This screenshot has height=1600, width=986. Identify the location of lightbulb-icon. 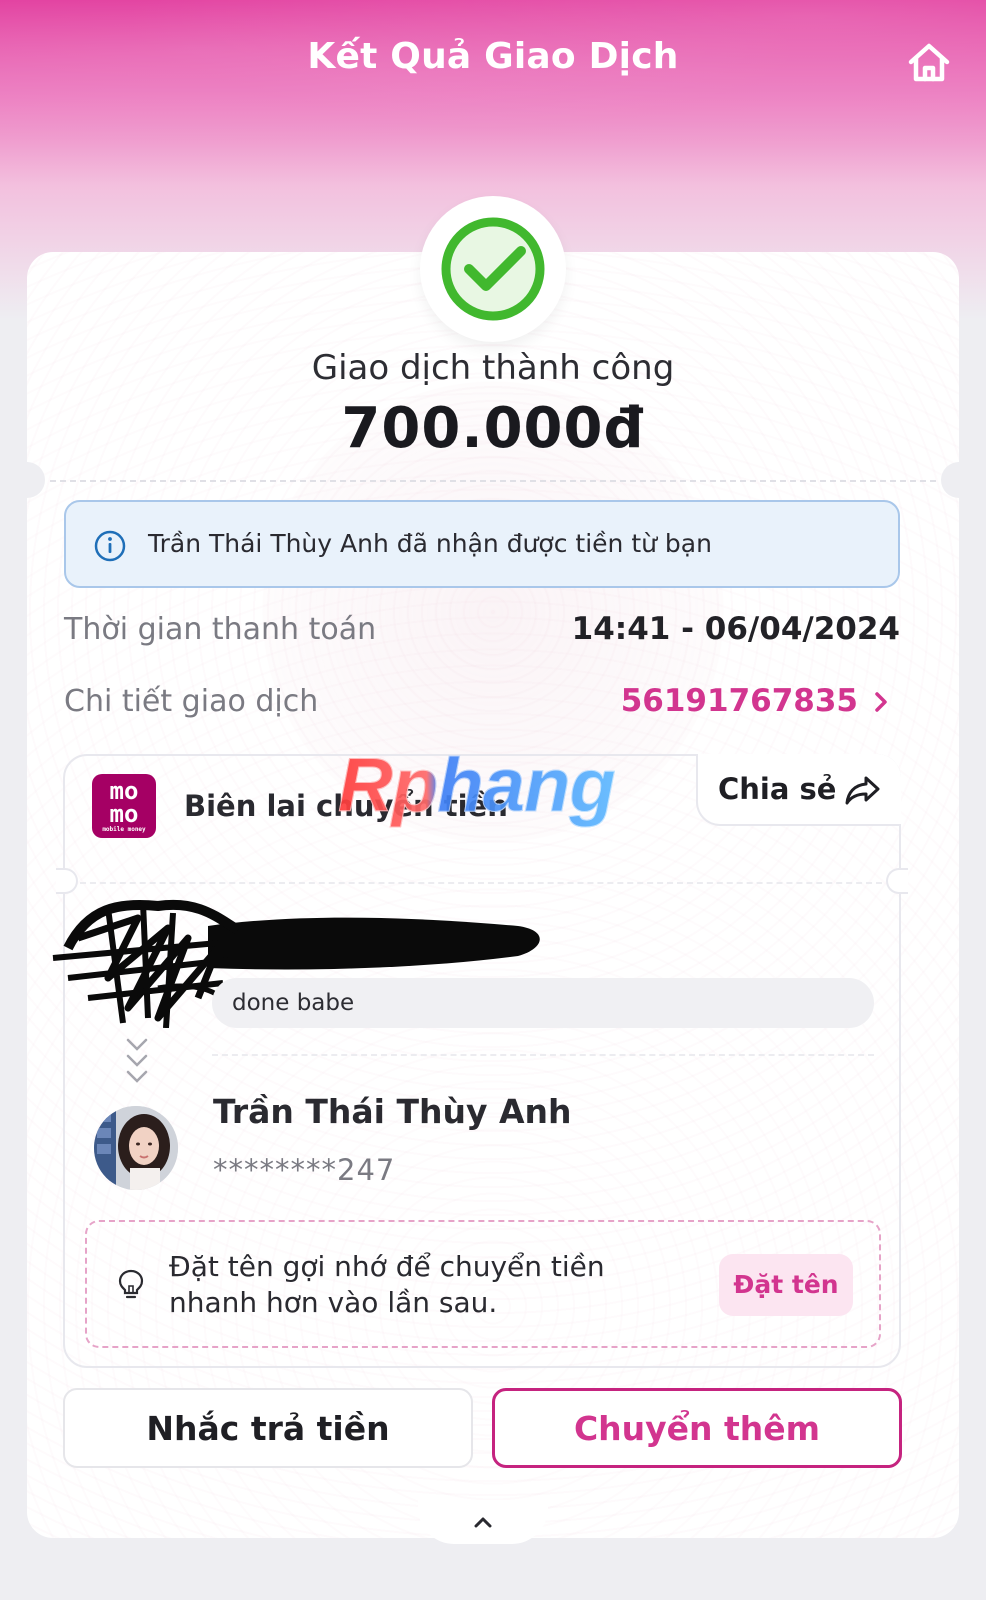
(131, 1284).